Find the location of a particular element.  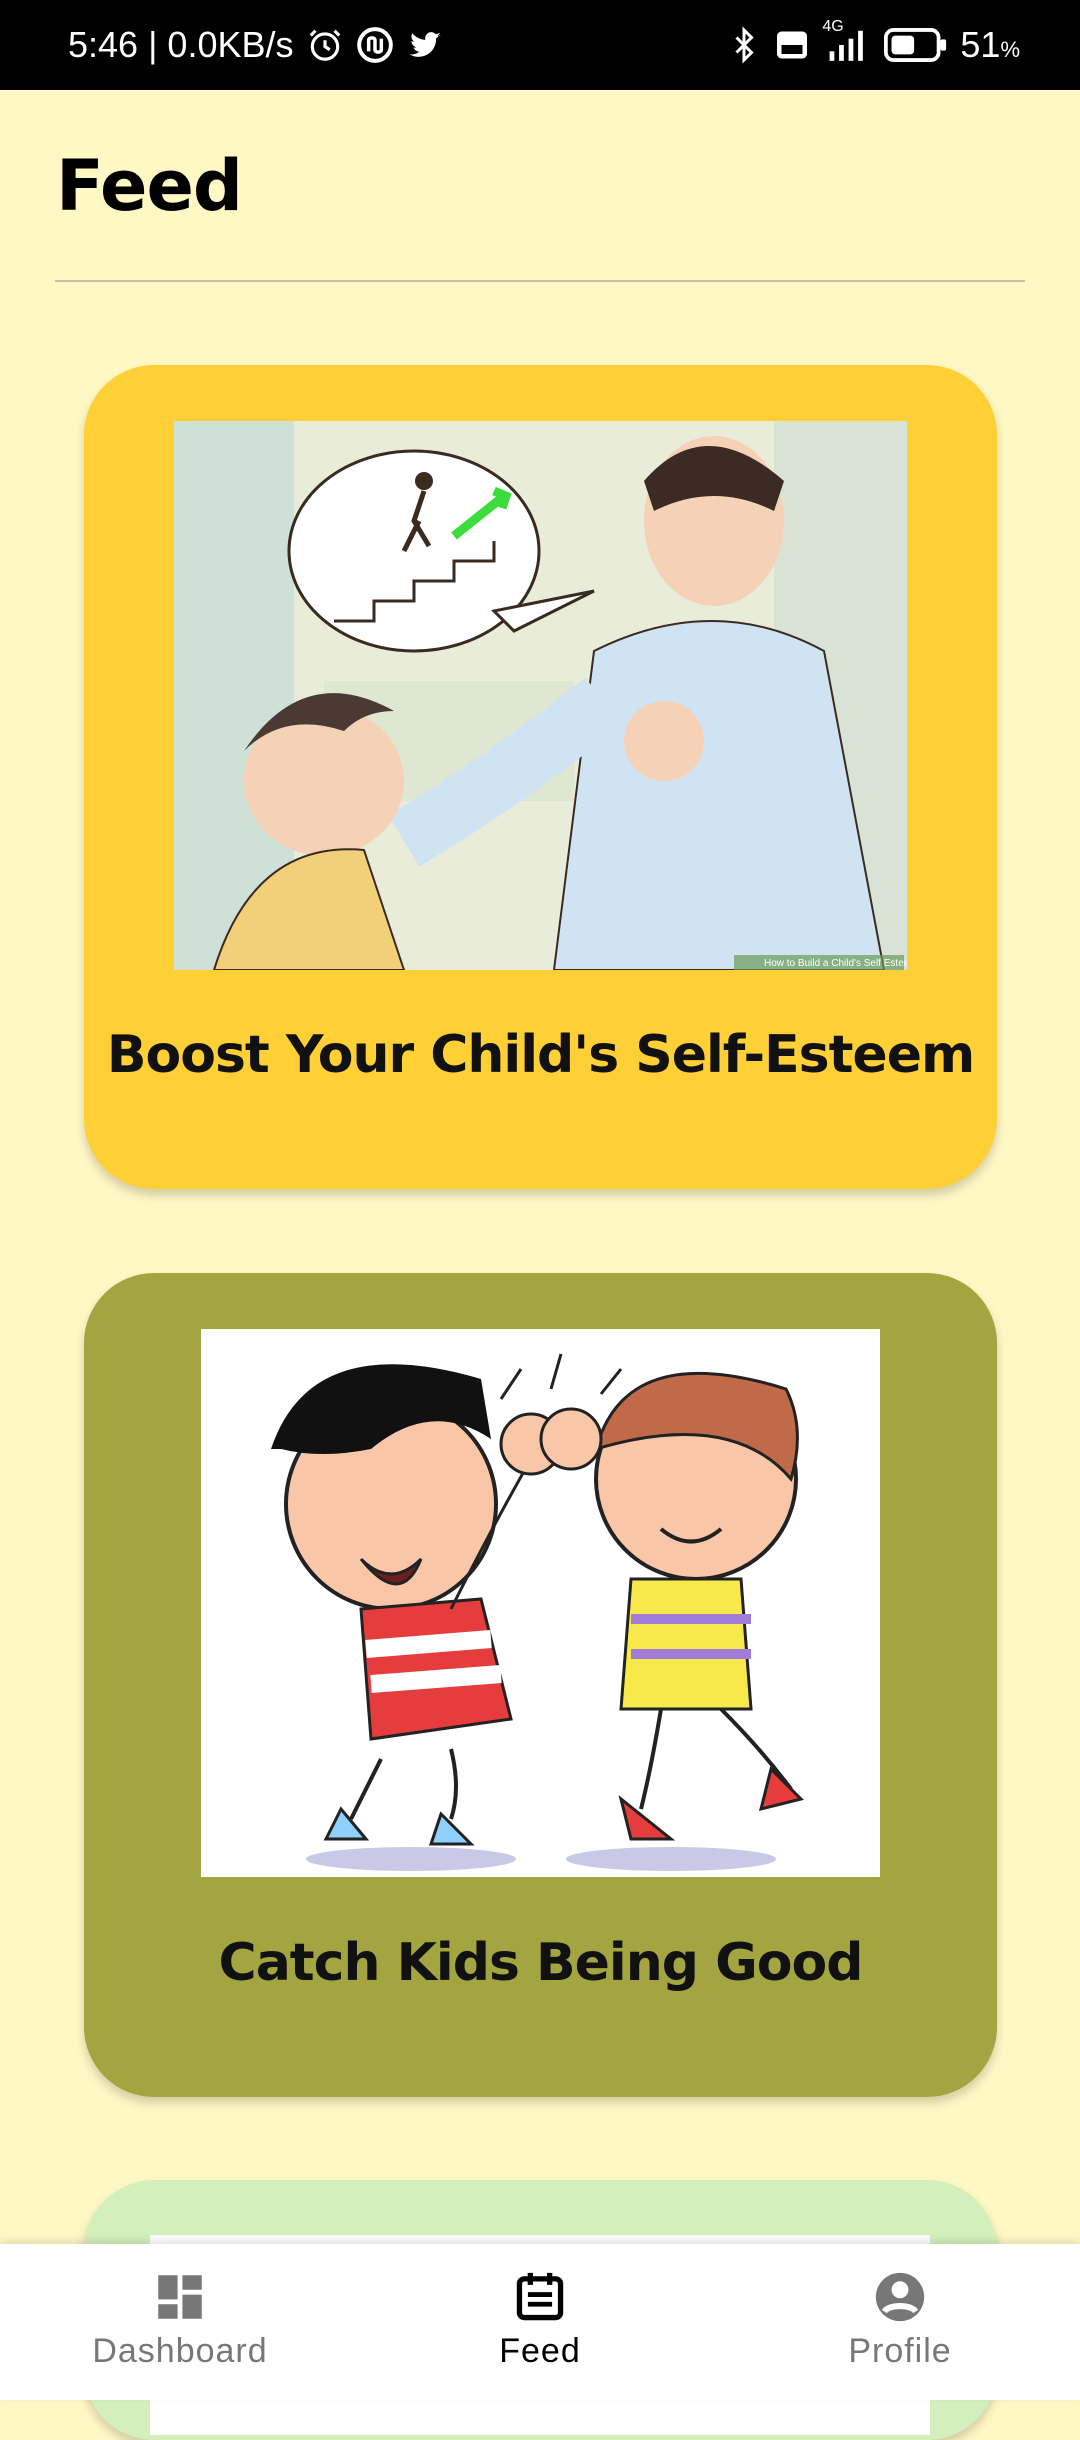

title-divider is located at coordinates (540, 281).